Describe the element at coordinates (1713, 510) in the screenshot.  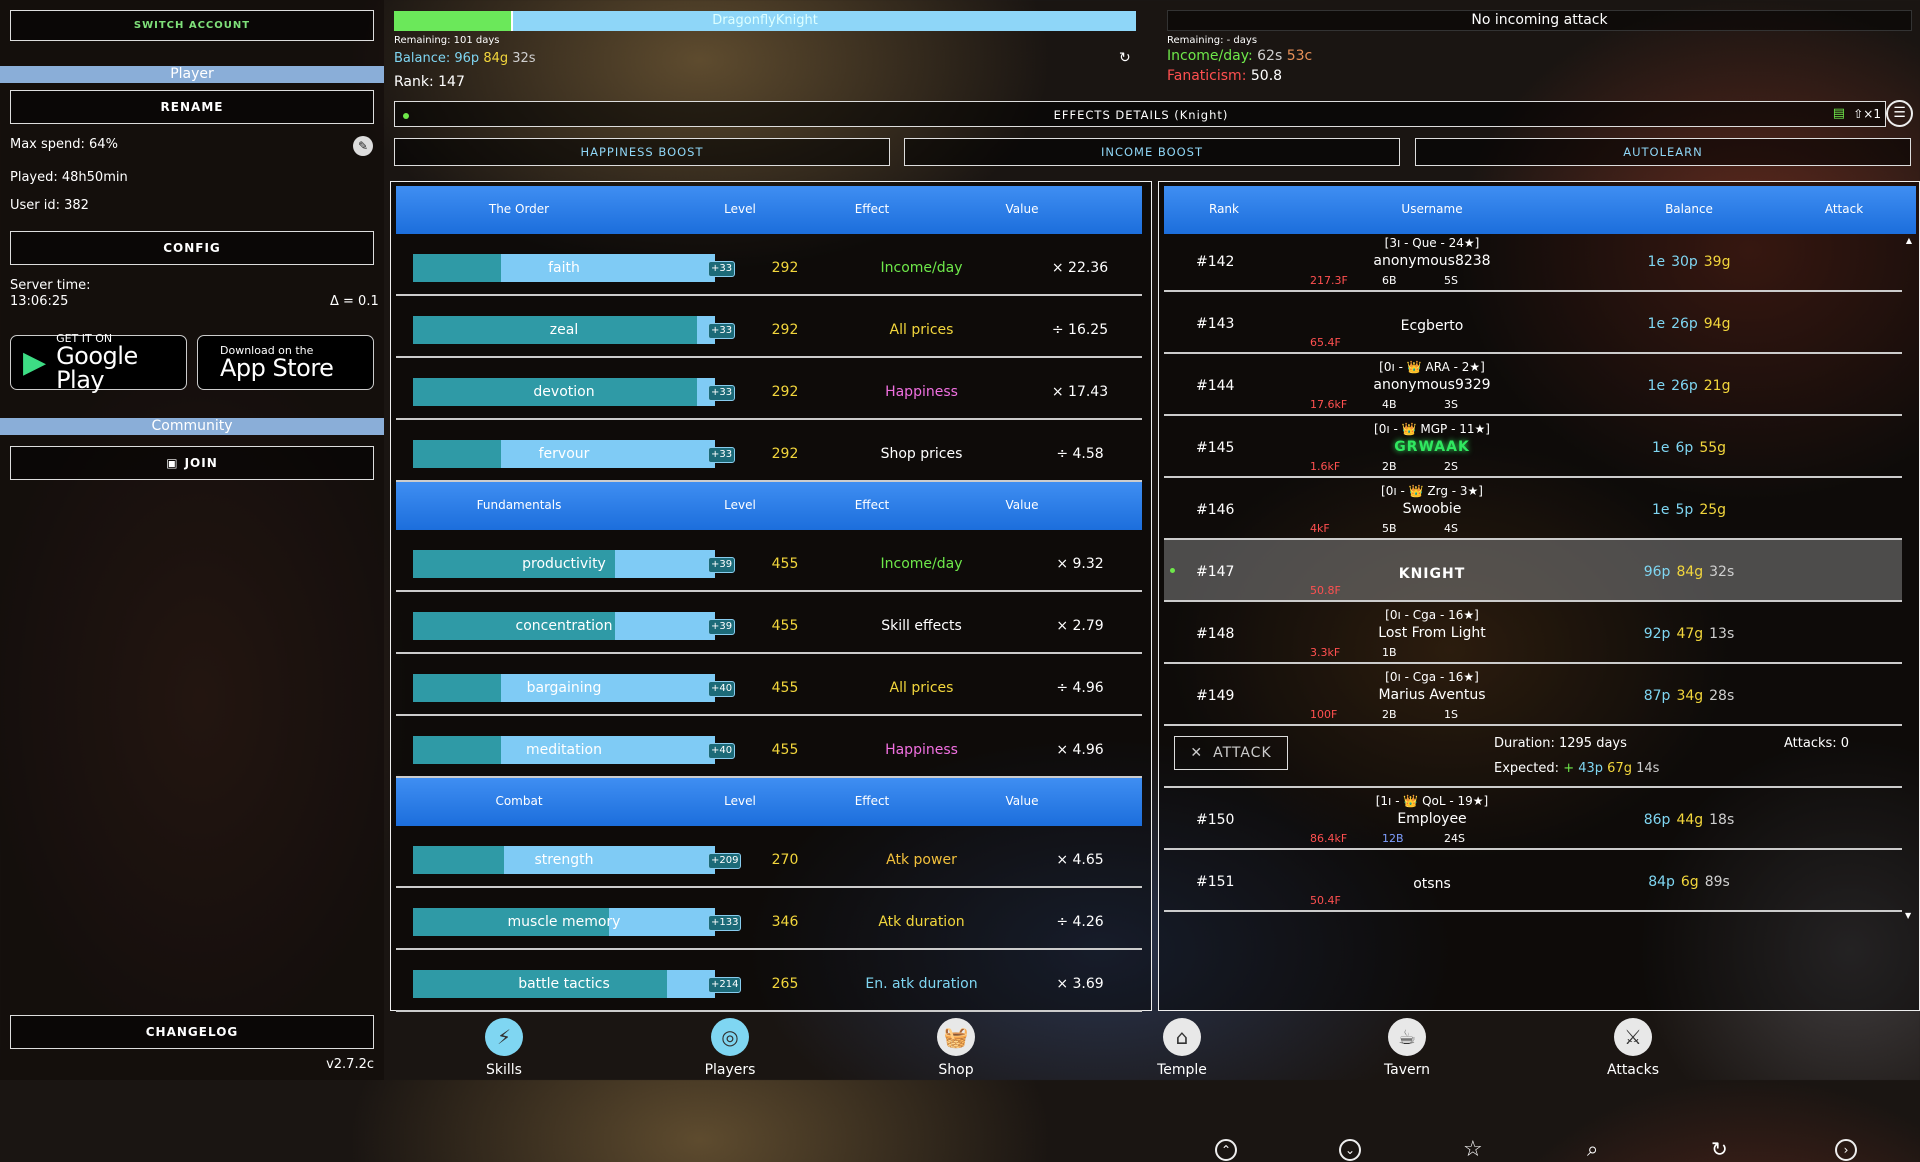
I see `balance-part: 25g` at that location.